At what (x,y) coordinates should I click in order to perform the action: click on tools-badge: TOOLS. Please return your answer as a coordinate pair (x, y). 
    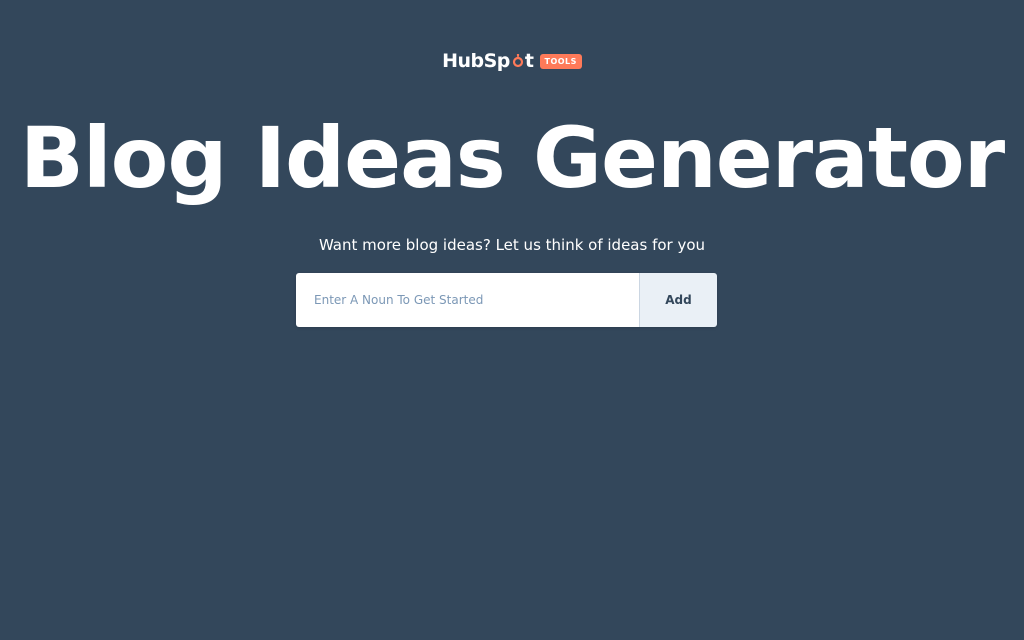
    Looking at the image, I should click on (560, 61).